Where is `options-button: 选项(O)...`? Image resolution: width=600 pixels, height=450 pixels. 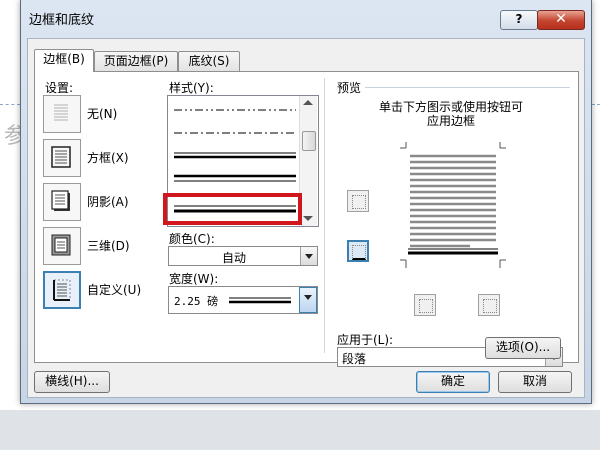
options-button: 选项(O)... is located at coordinates (523, 348).